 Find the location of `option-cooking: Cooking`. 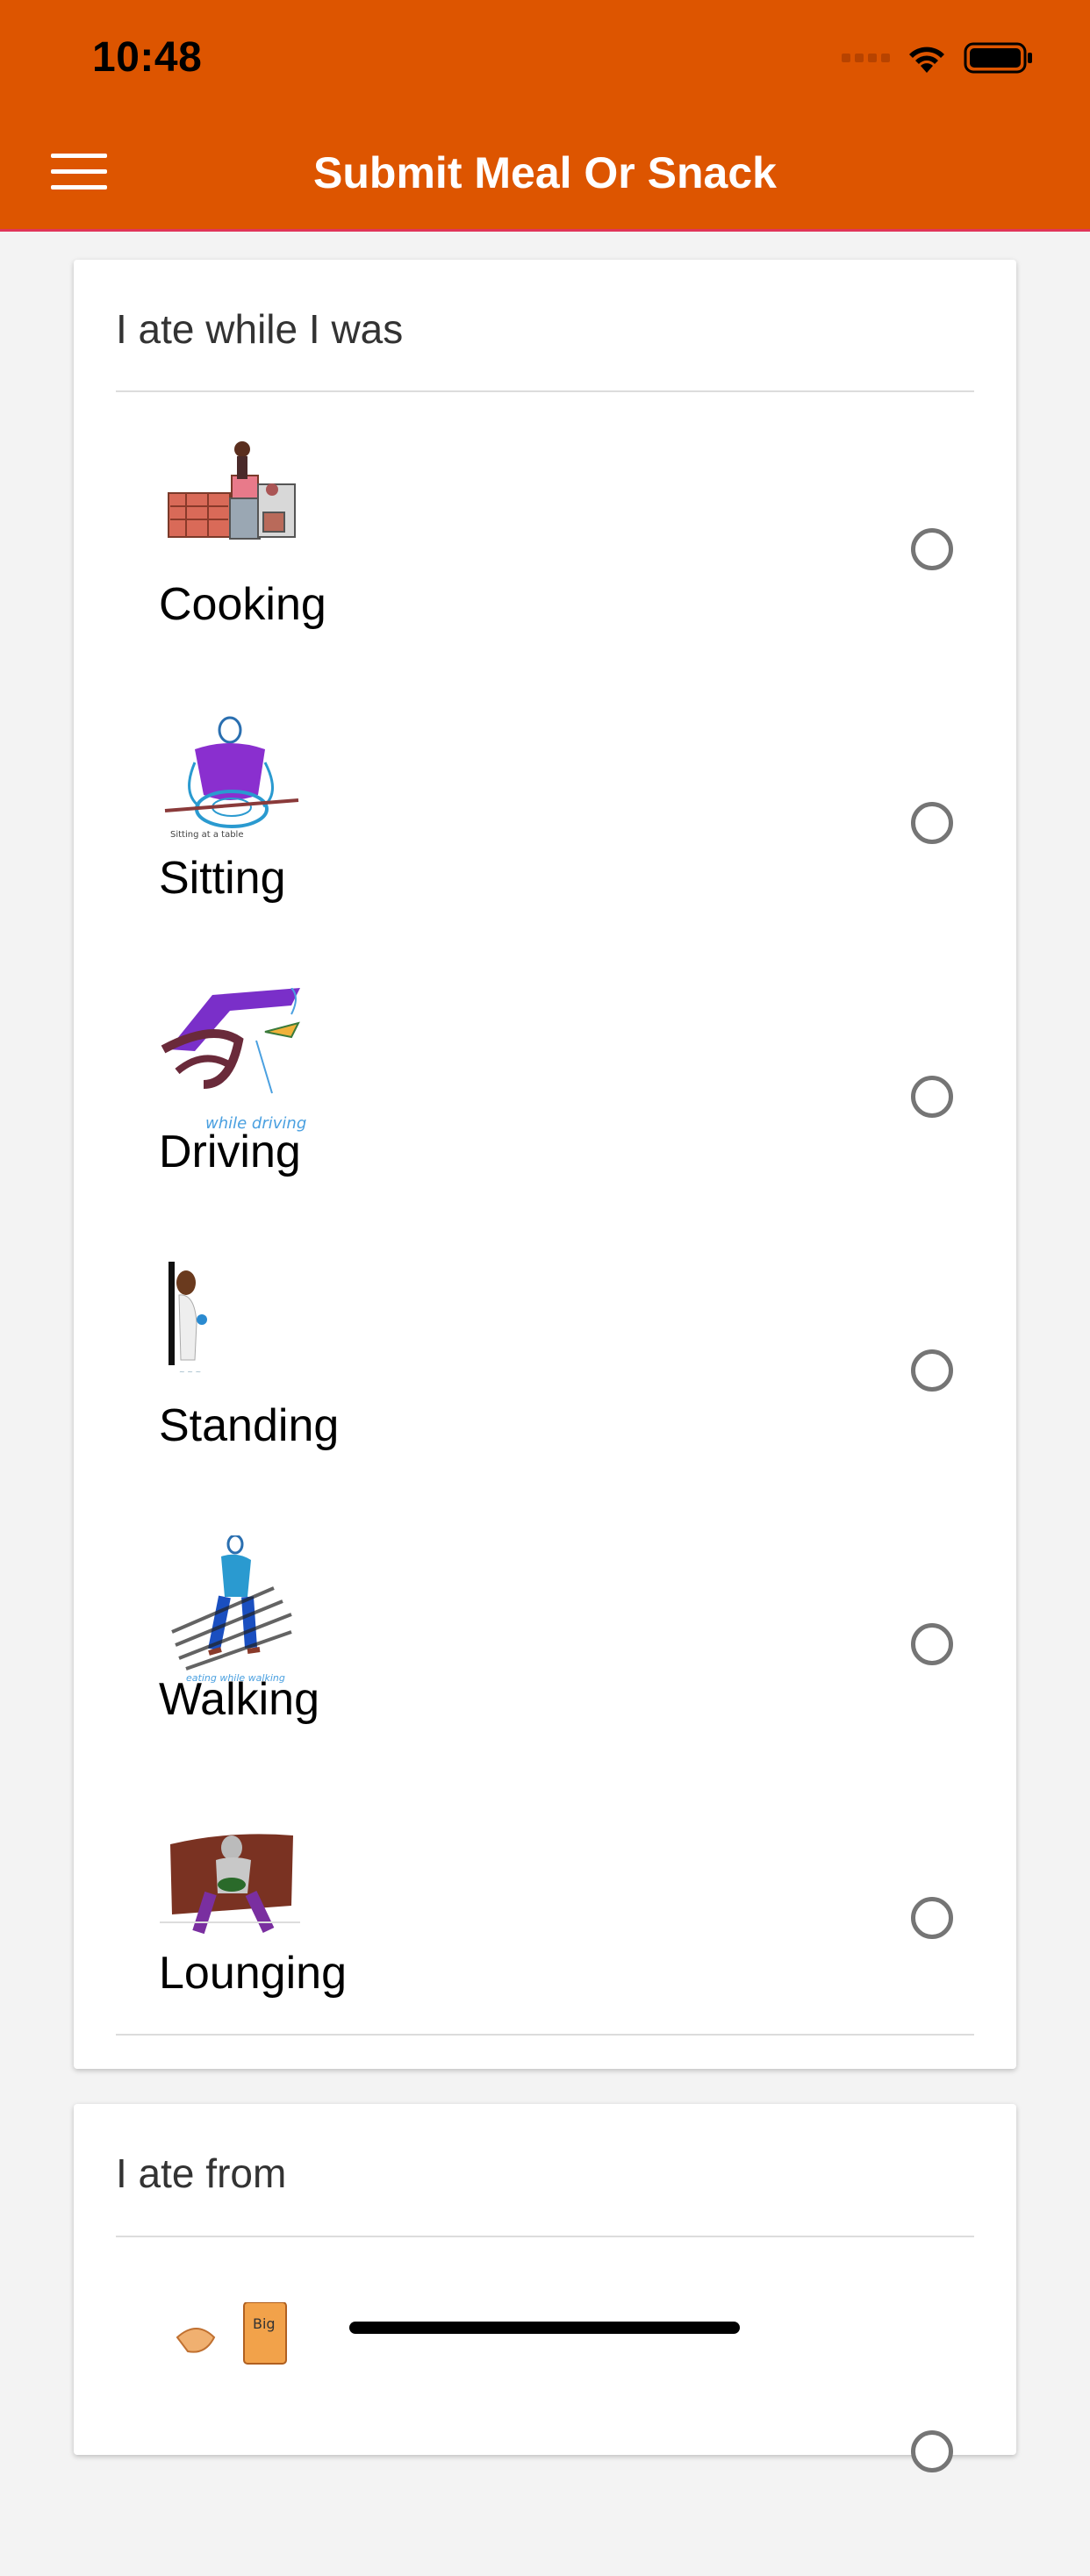

option-cooking: Cooking is located at coordinates (545, 577).